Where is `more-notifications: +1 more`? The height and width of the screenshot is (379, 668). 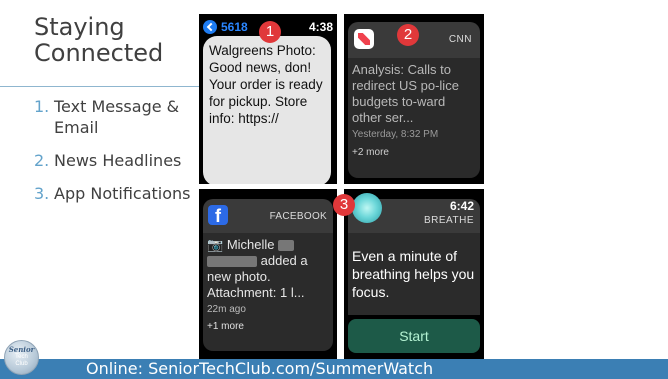 more-notifications: +1 more is located at coordinates (268, 327).